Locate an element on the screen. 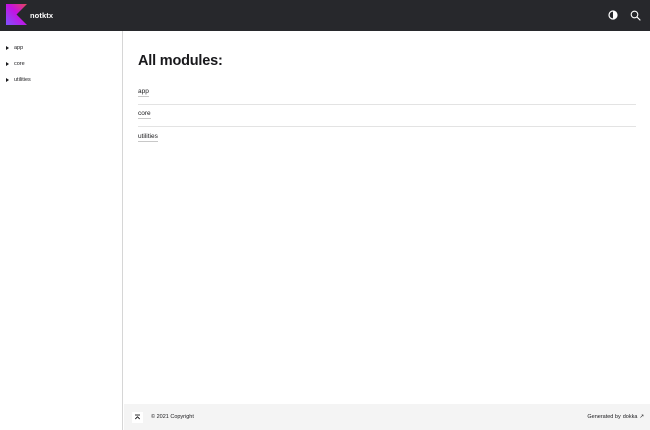 The width and height of the screenshot is (650, 430). module-row: core is located at coordinates (387, 116).